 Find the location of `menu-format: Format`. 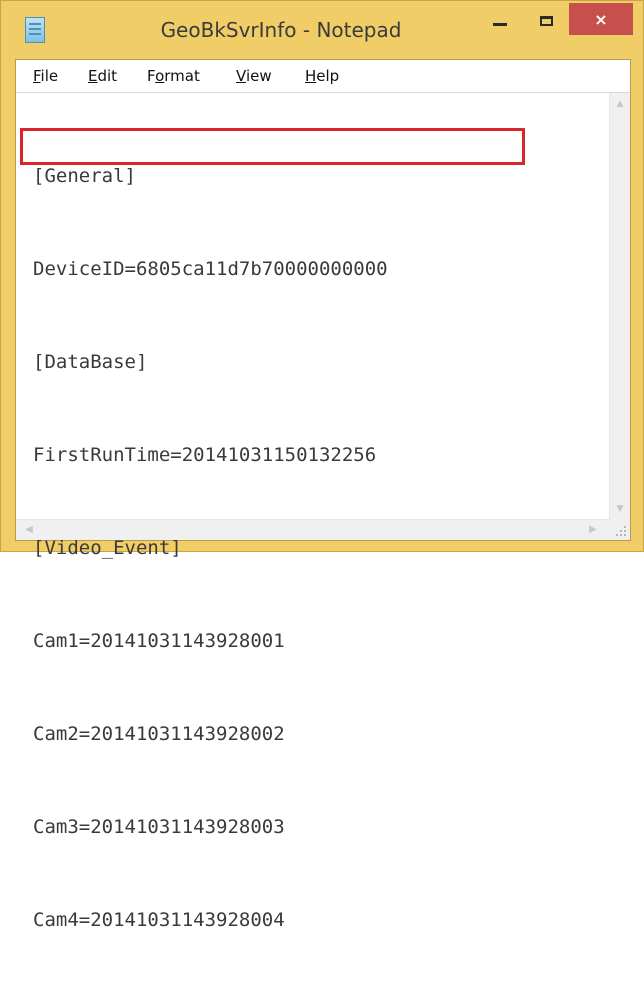

menu-format: Format is located at coordinates (173, 76).